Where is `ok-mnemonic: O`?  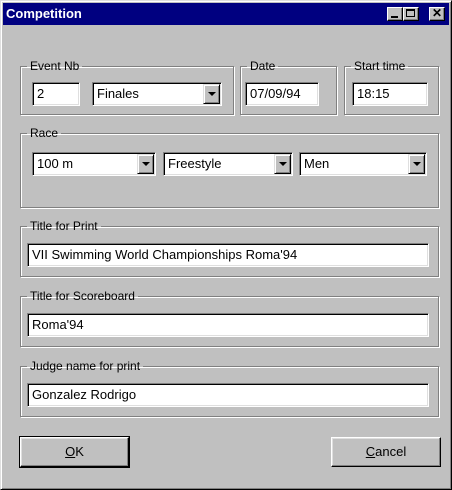
ok-mnemonic: O is located at coordinates (70, 451).